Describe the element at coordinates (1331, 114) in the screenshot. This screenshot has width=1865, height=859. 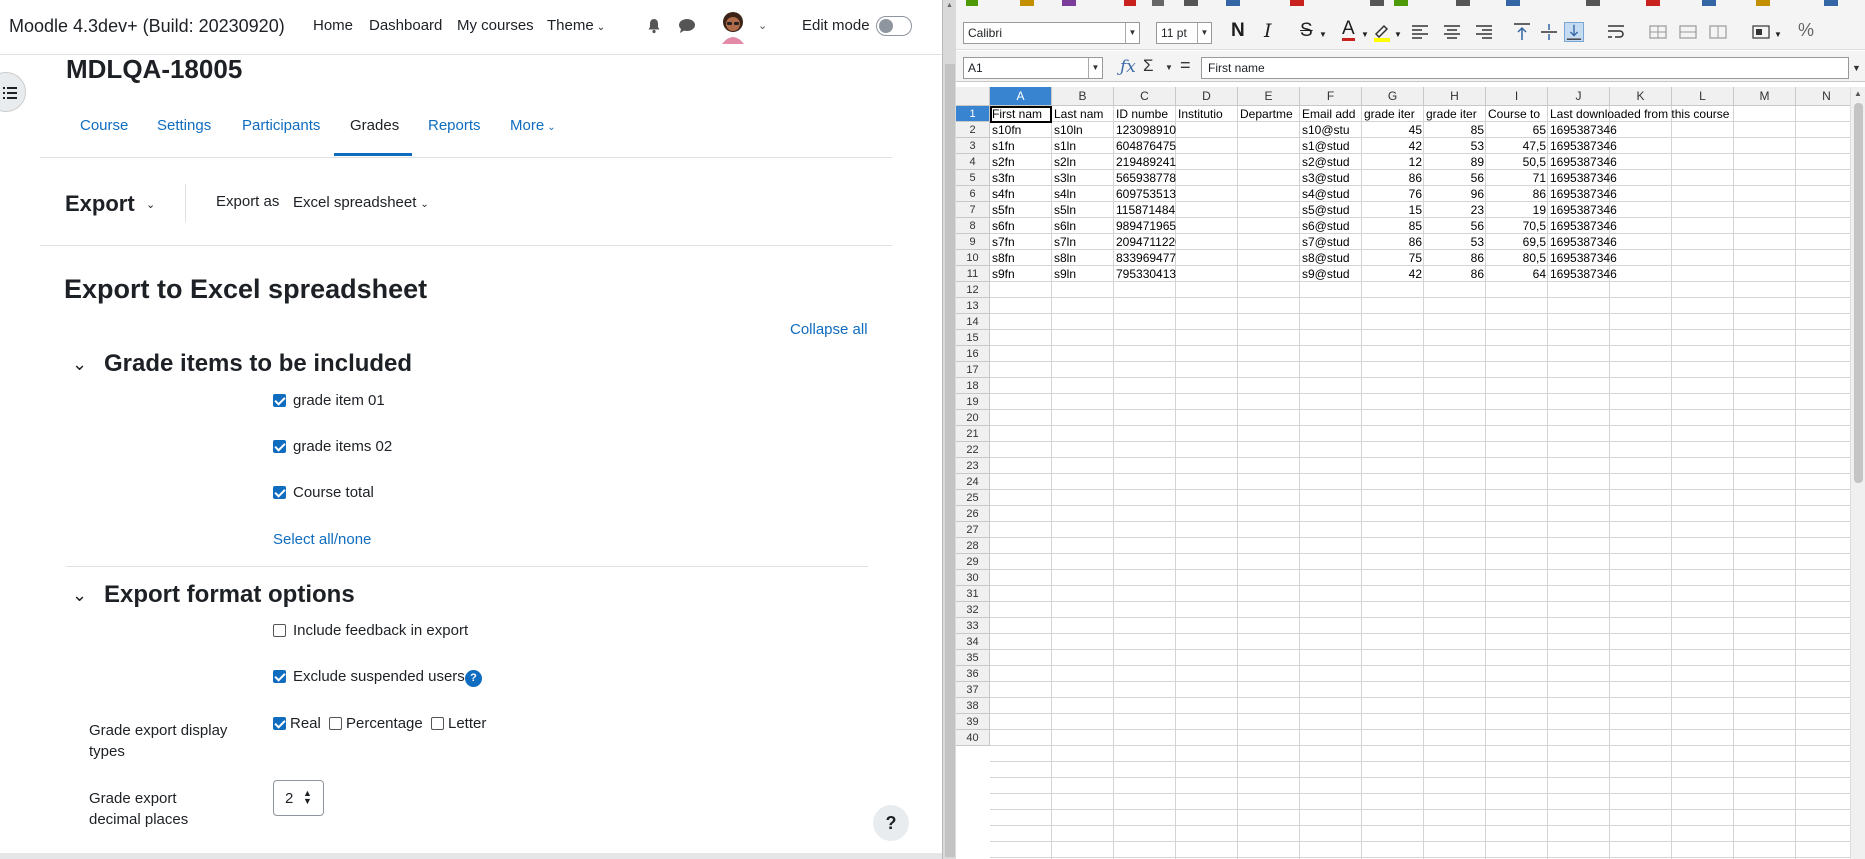
I see `header-cell: Email add` at that location.